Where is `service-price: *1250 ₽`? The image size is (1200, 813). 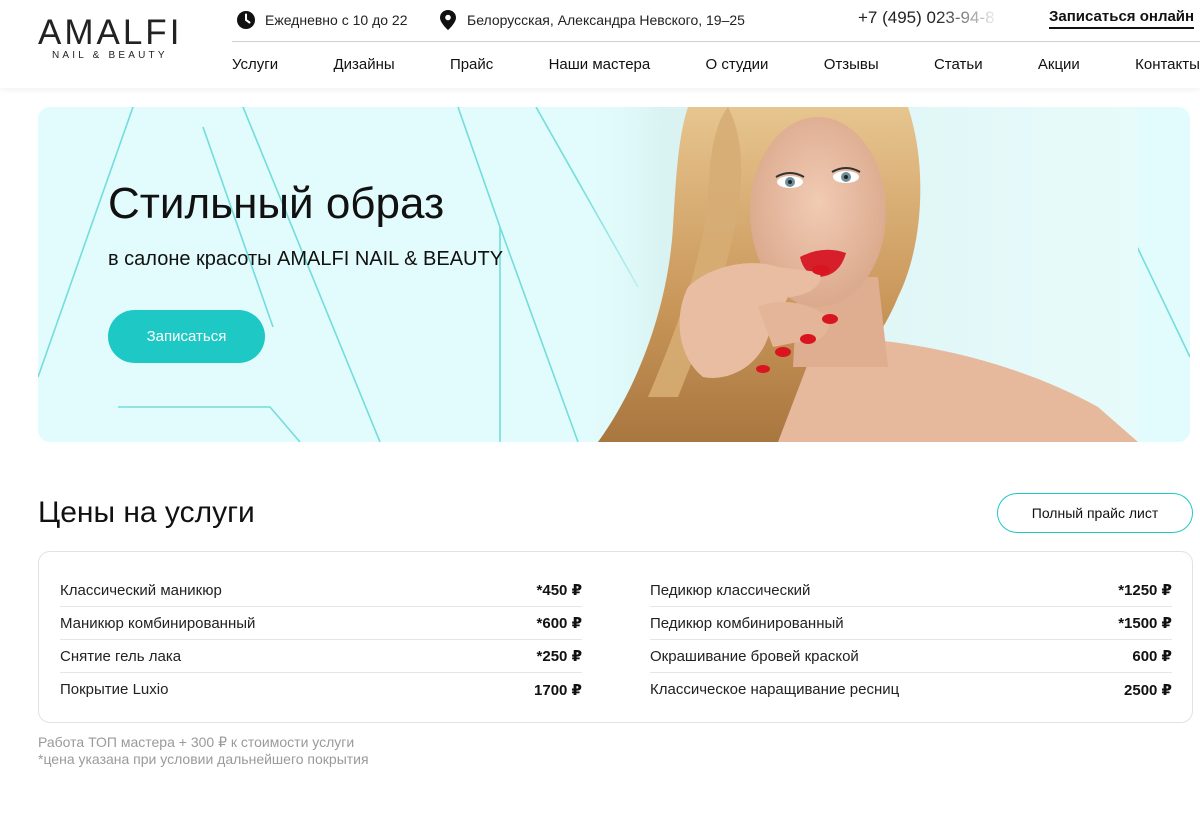
service-price: *1250 ₽ is located at coordinates (1145, 590).